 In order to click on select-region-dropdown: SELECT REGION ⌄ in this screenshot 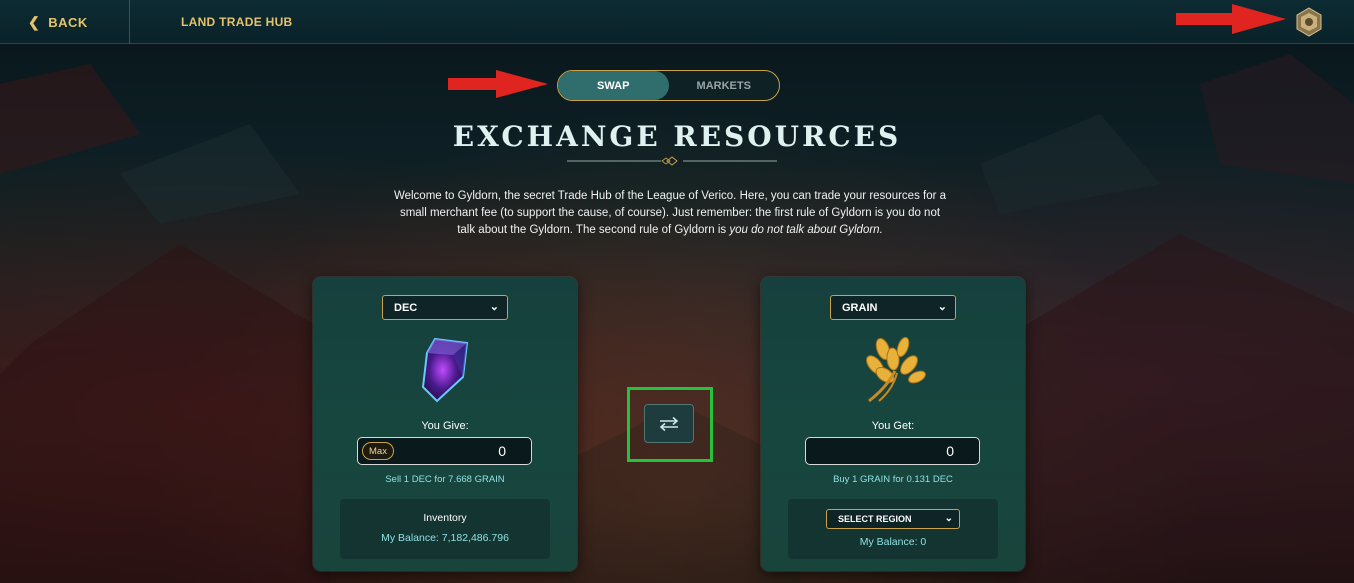, I will do `click(893, 519)`.